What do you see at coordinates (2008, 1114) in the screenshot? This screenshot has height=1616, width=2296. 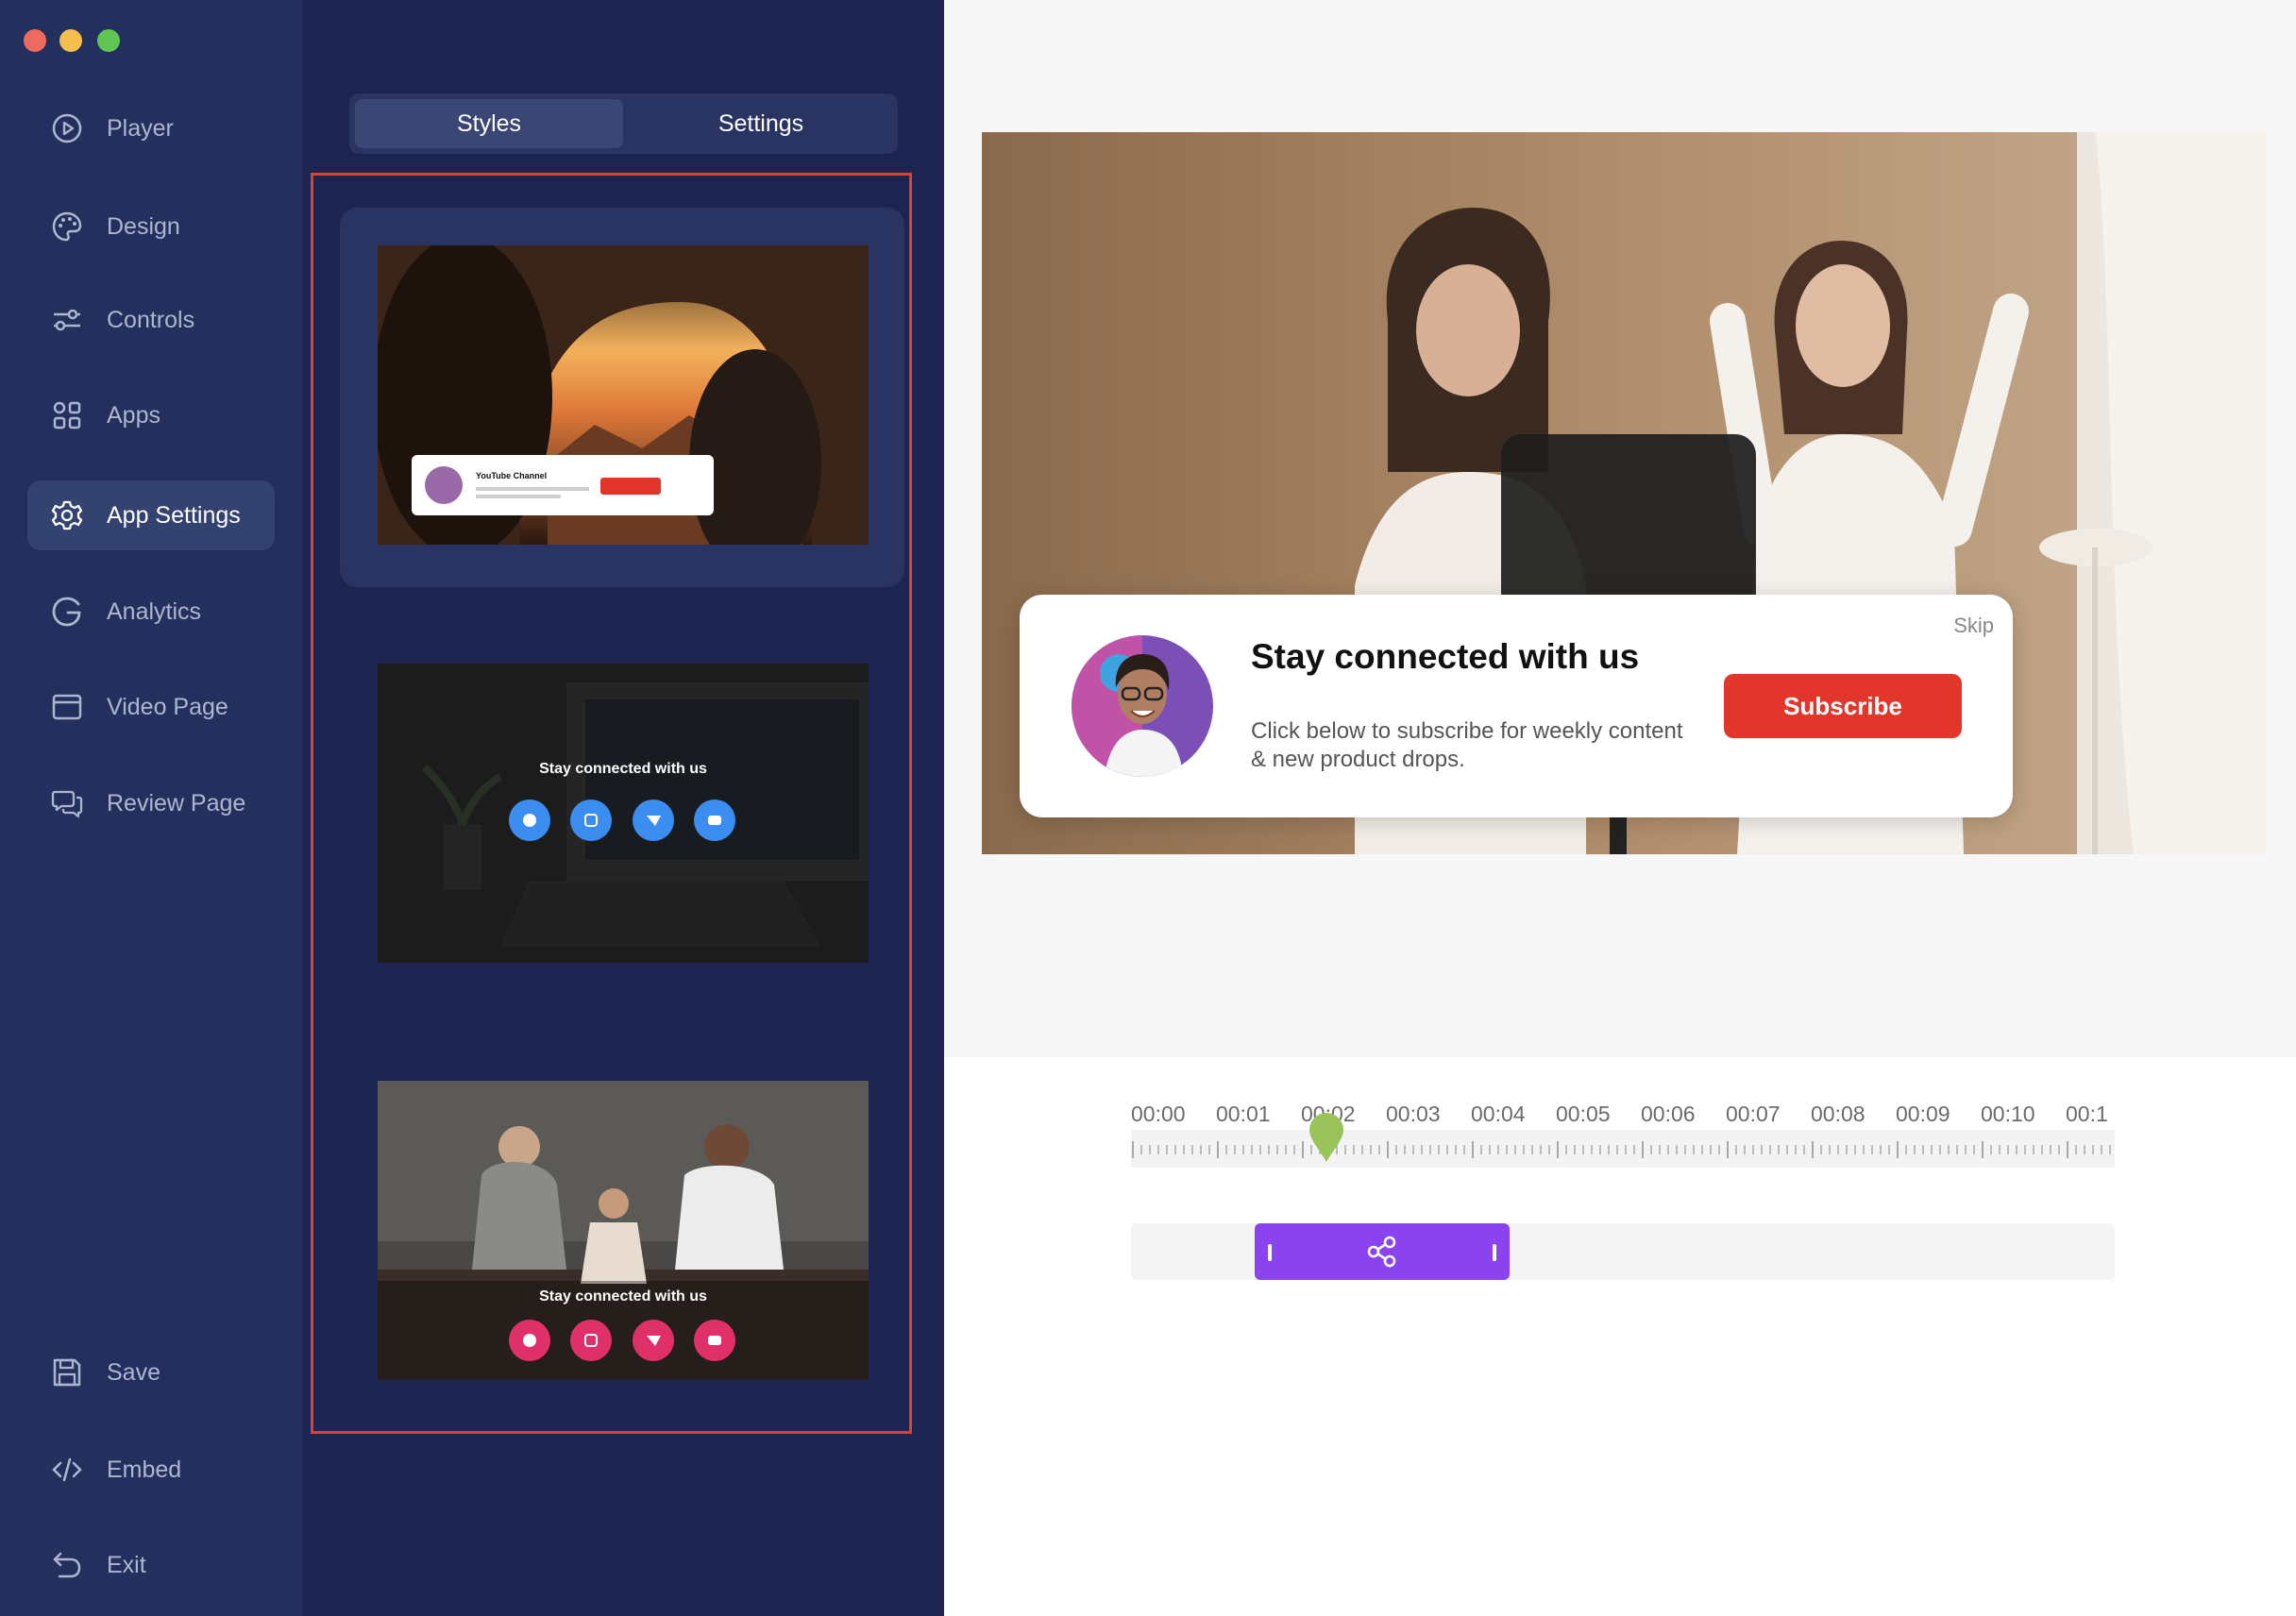 I see `timeline-tick-label: 00:10` at bounding box center [2008, 1114].